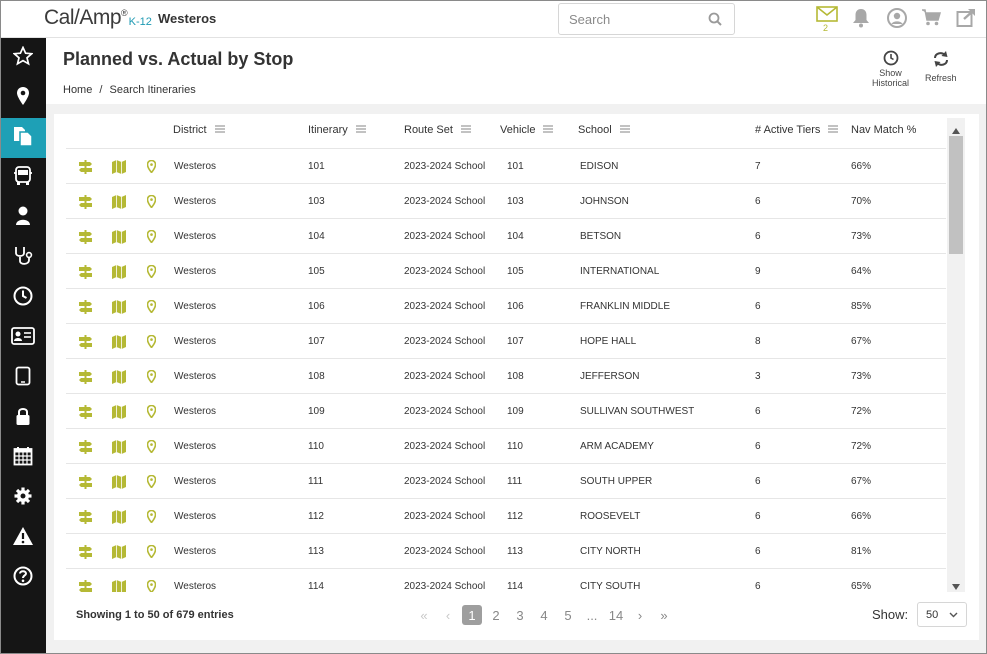 Image resolution: width=987 pixels, height=654 pixels. Describe the element at coordinates (956, 355) in the screenshot. I see `table-scrollbar` at that location.